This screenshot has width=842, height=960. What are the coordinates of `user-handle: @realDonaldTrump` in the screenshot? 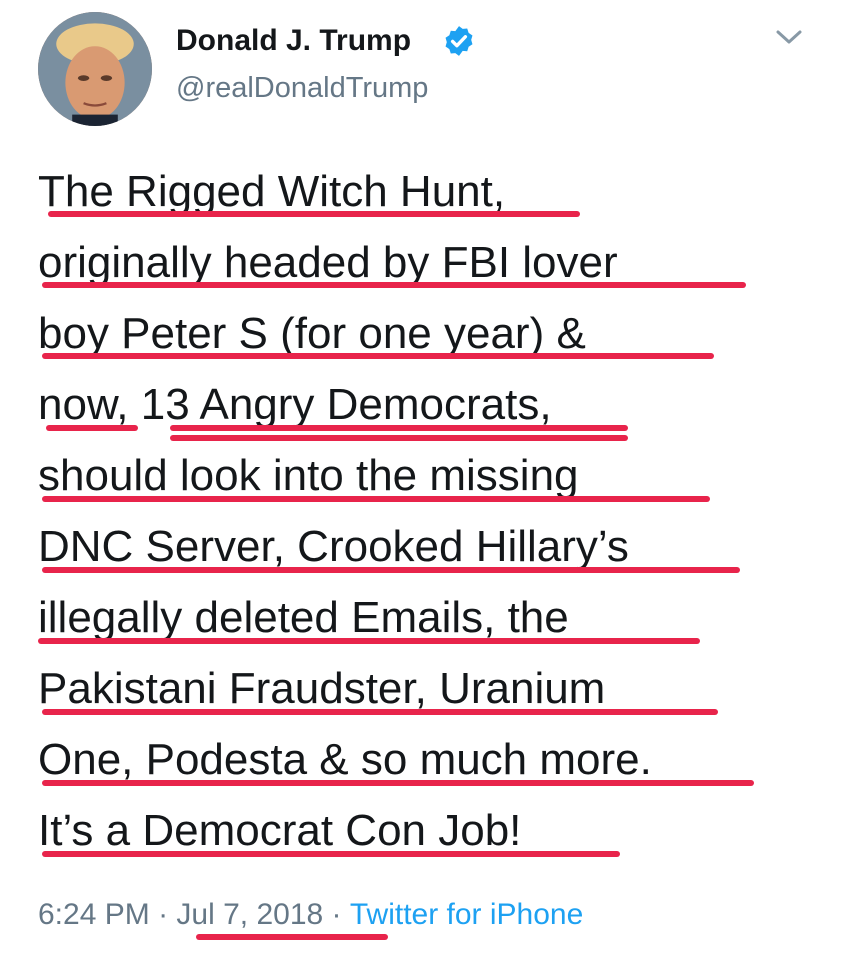 It's located at (302, 88).